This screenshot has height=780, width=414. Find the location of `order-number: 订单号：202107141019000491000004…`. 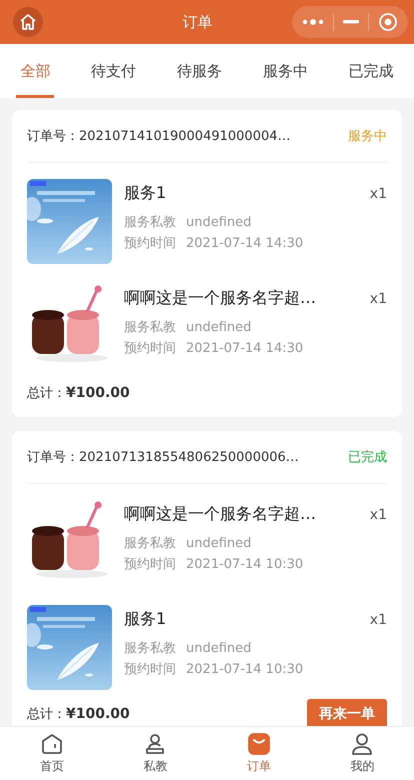

order-number: 订单号：202107141019000491000004… is located at coordinates (159, 136).